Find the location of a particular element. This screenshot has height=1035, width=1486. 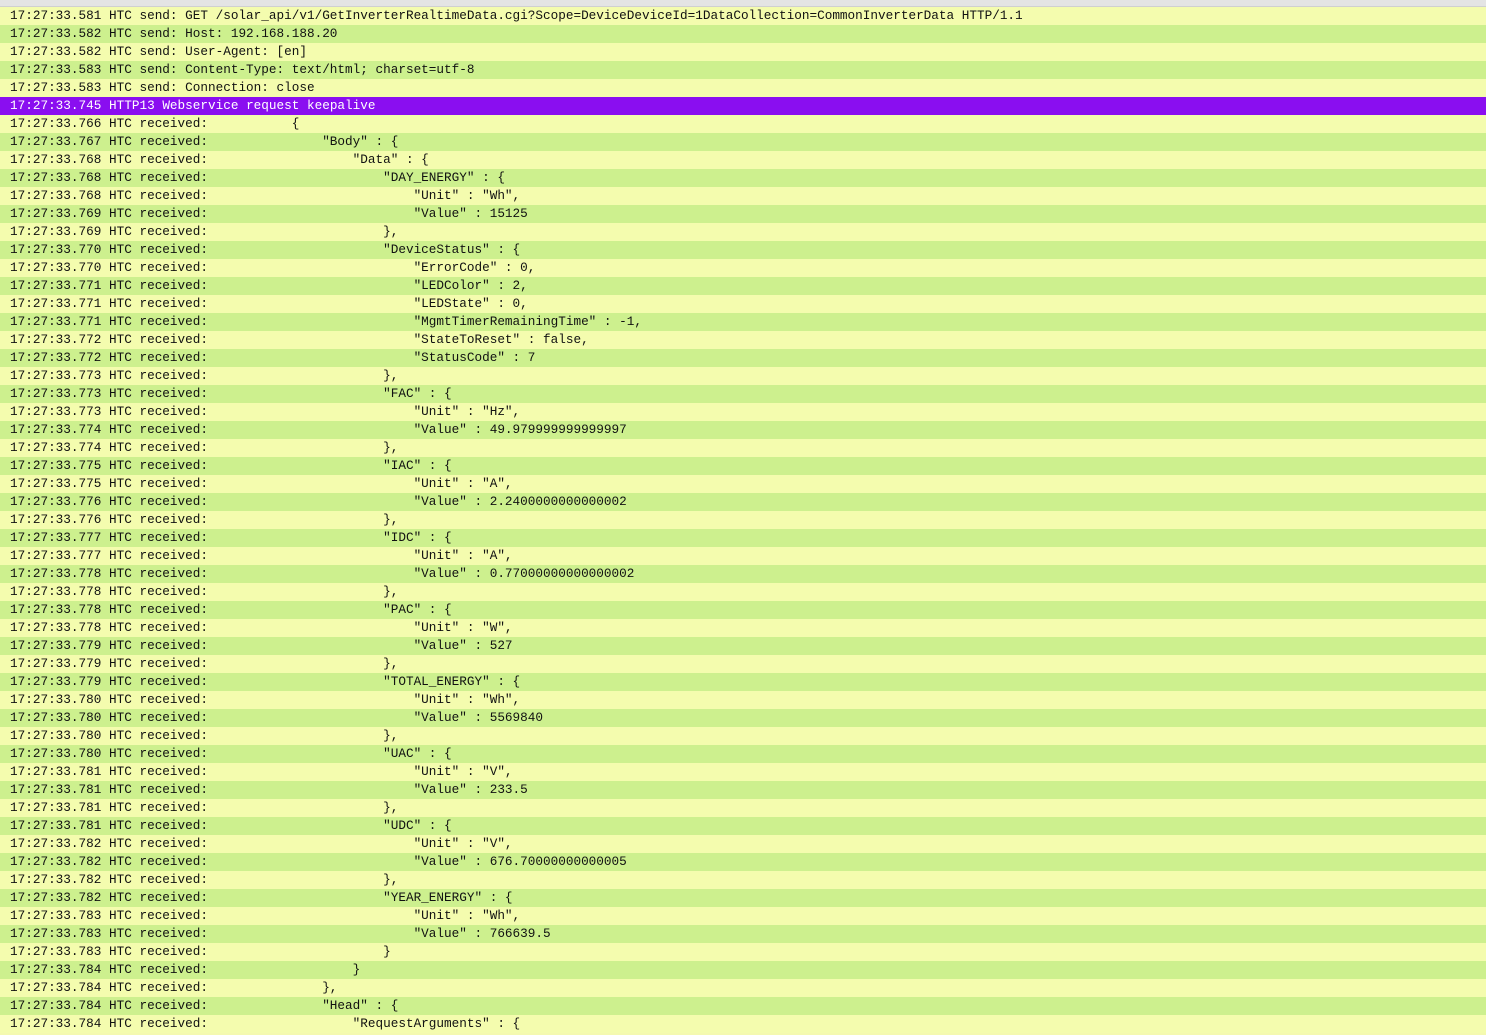

log-message: received: "Value" : 49.979999999999997 is located at coordinates (383, 429).